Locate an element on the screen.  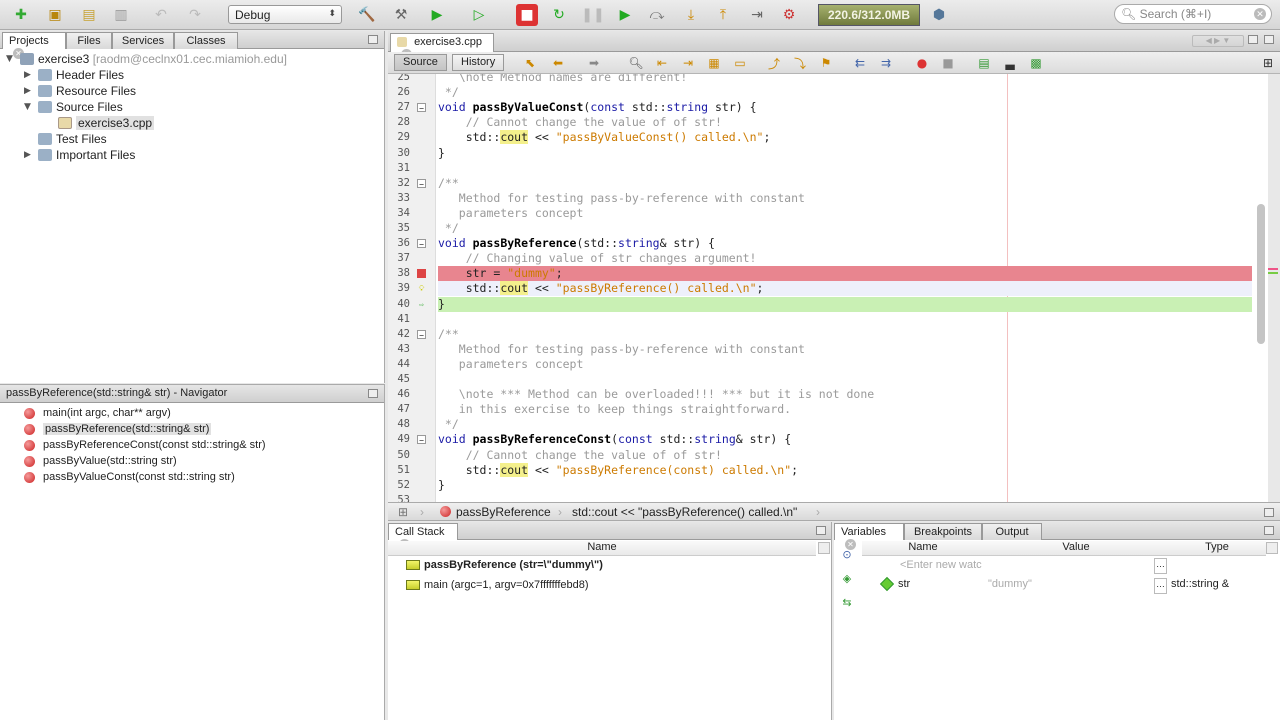
code-line: 45 is located at coordinates (828, 379).